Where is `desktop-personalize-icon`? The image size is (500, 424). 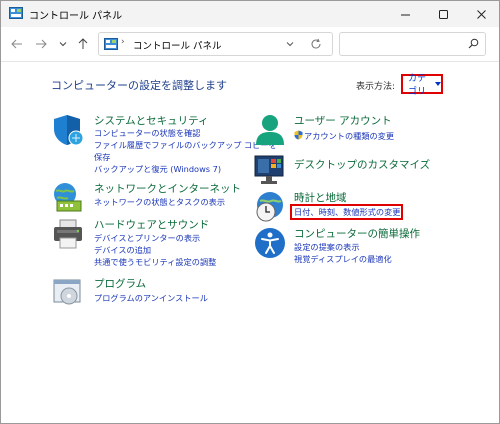 desktop-personalize-icon is located at coordinates (269, 169).